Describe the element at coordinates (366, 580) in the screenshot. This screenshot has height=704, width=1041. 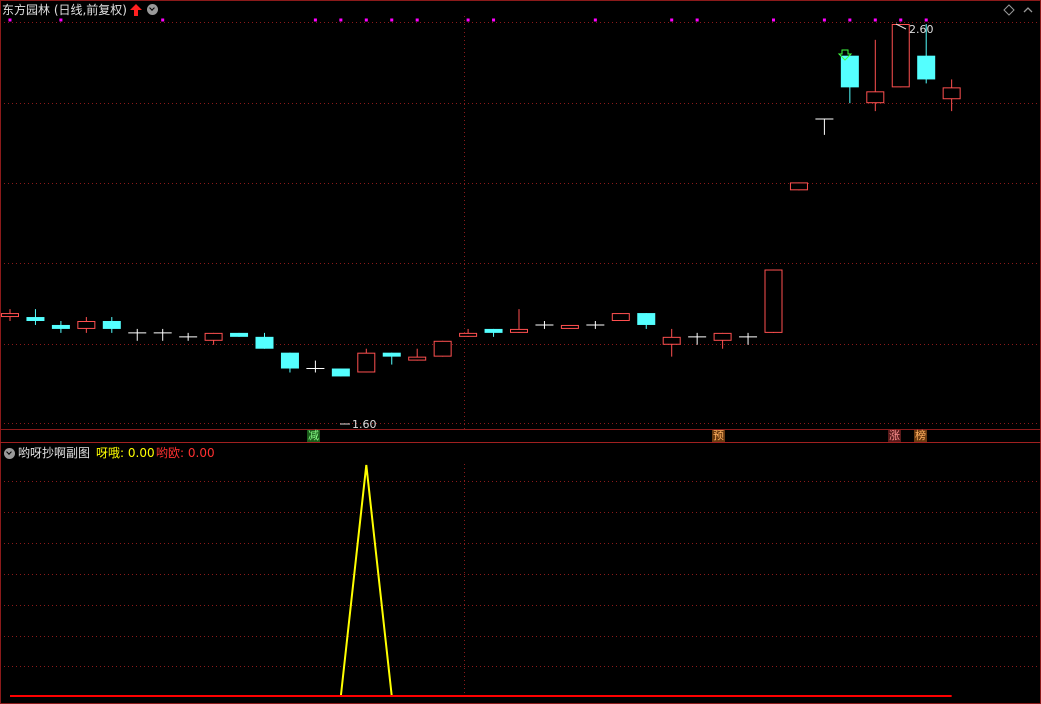
I see `sub-series-line` at that location.